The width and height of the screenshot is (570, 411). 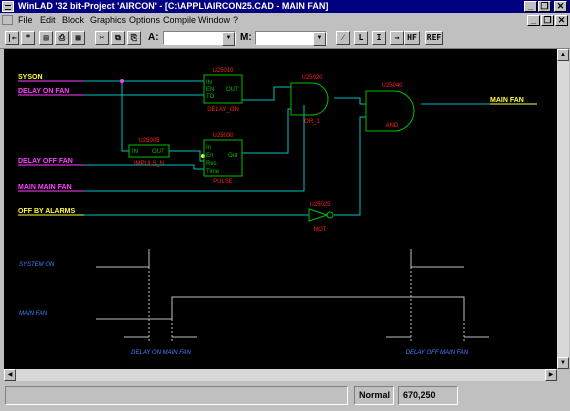 What do you see at coordinates (266, 93) in the screenshot?
I see `wire-timer-out` at bounding box center [266, 93].